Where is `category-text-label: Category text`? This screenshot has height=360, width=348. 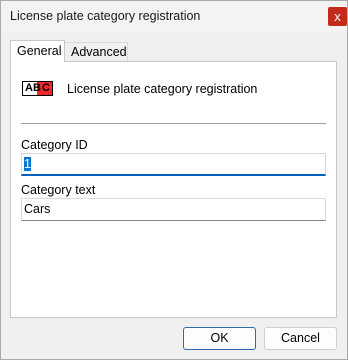
category-text-label: Category text is located at coordinates (58, 190).